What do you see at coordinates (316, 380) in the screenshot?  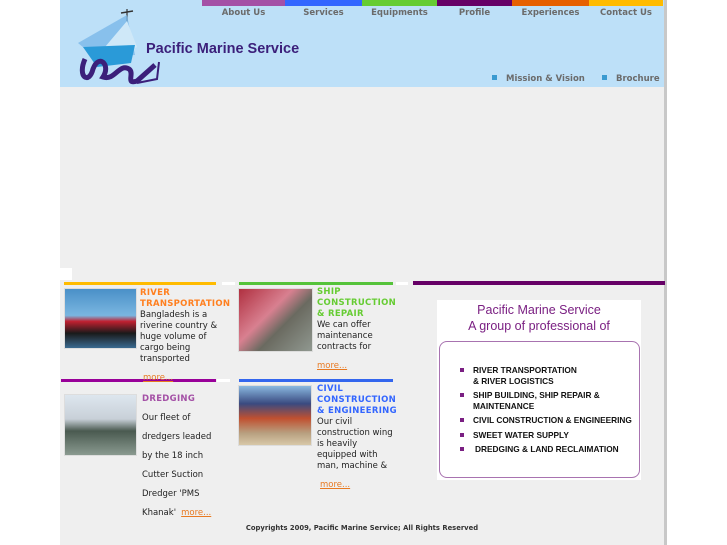 I see `civil-bar` at bounding box center [316, 380].